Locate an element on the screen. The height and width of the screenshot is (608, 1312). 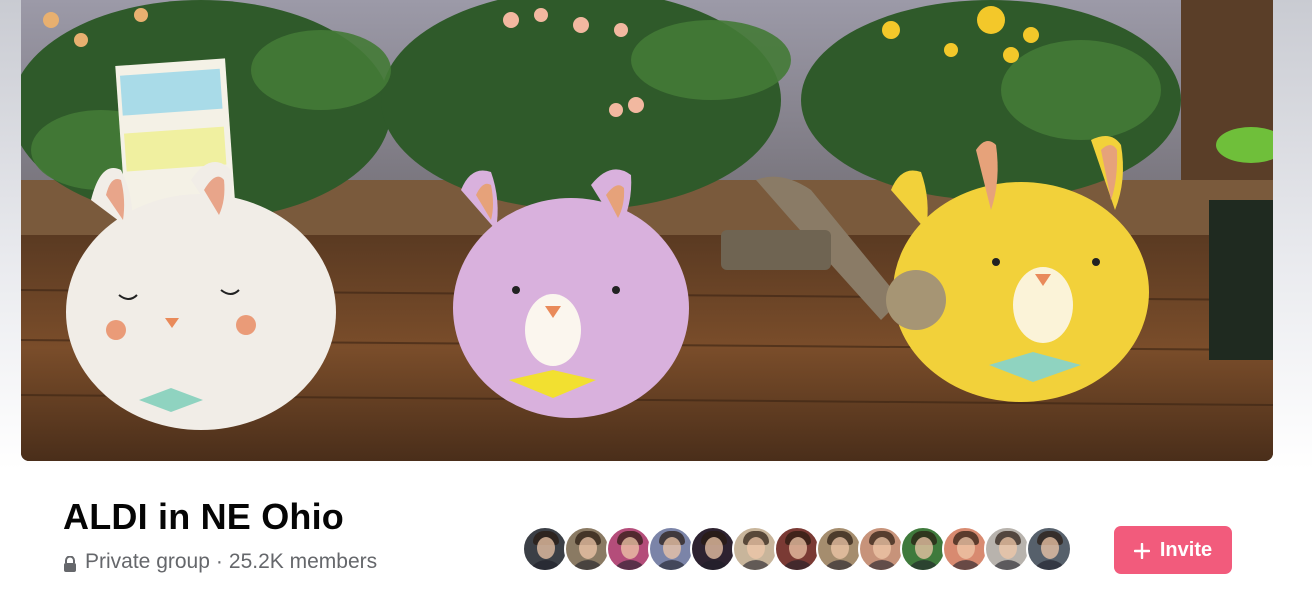
member-facepile is located at coordinates (797, 550).